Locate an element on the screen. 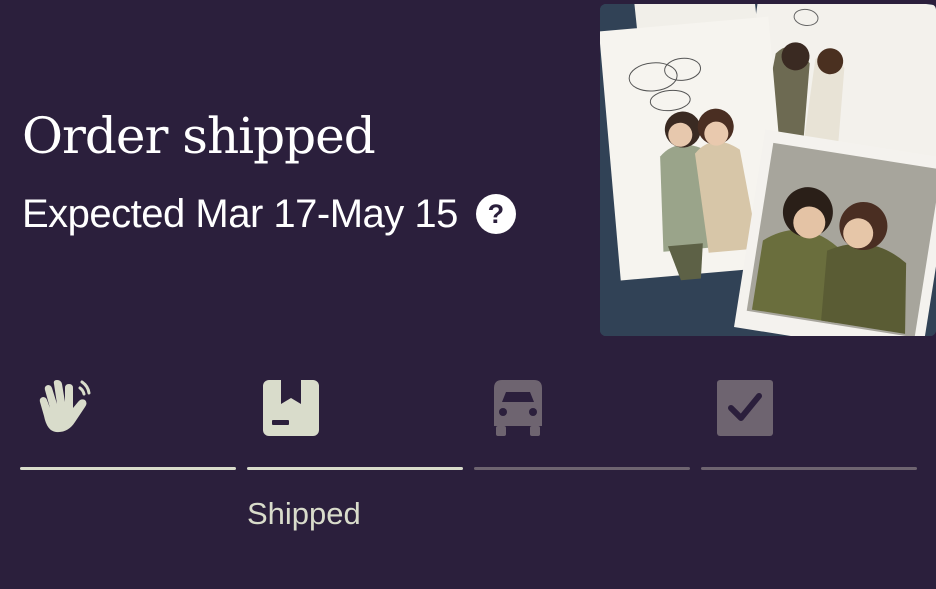  expected-delivery: Expected Mar 17-May 15 ? is located at coordinates (269, 214).